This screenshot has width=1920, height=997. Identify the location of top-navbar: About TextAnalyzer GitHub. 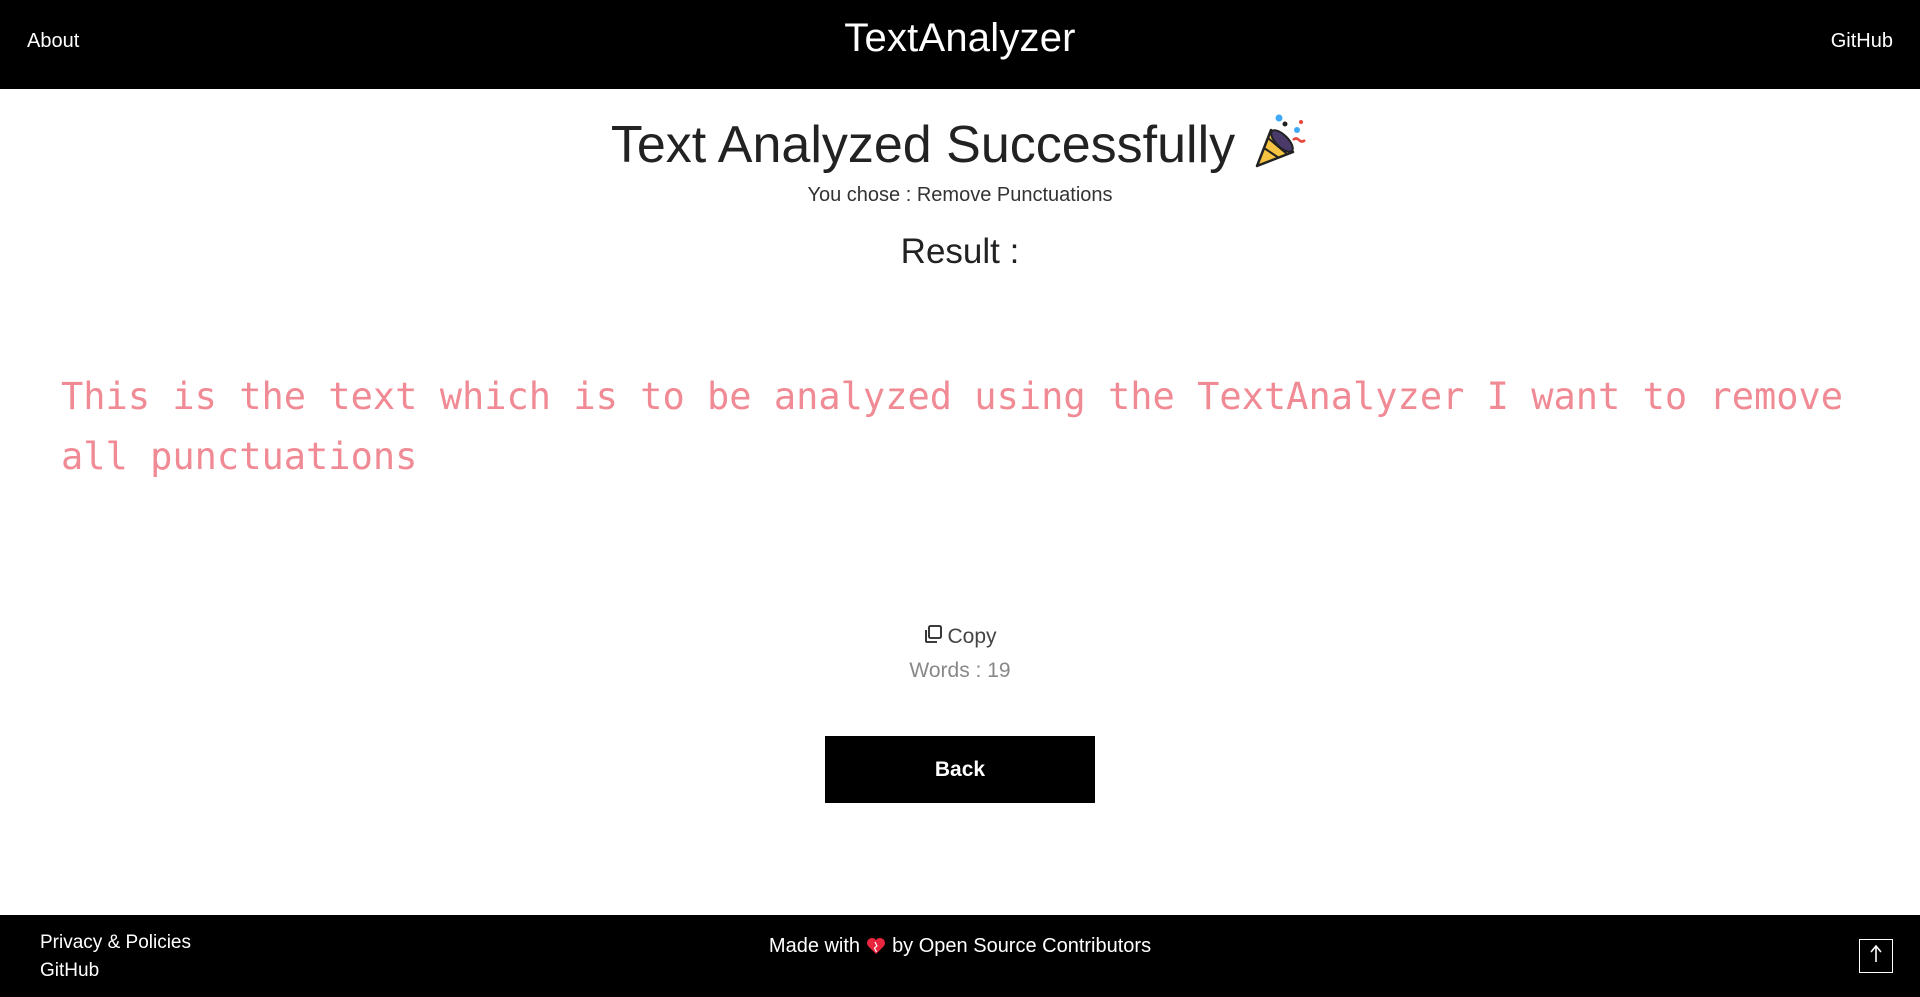
(960, 44).